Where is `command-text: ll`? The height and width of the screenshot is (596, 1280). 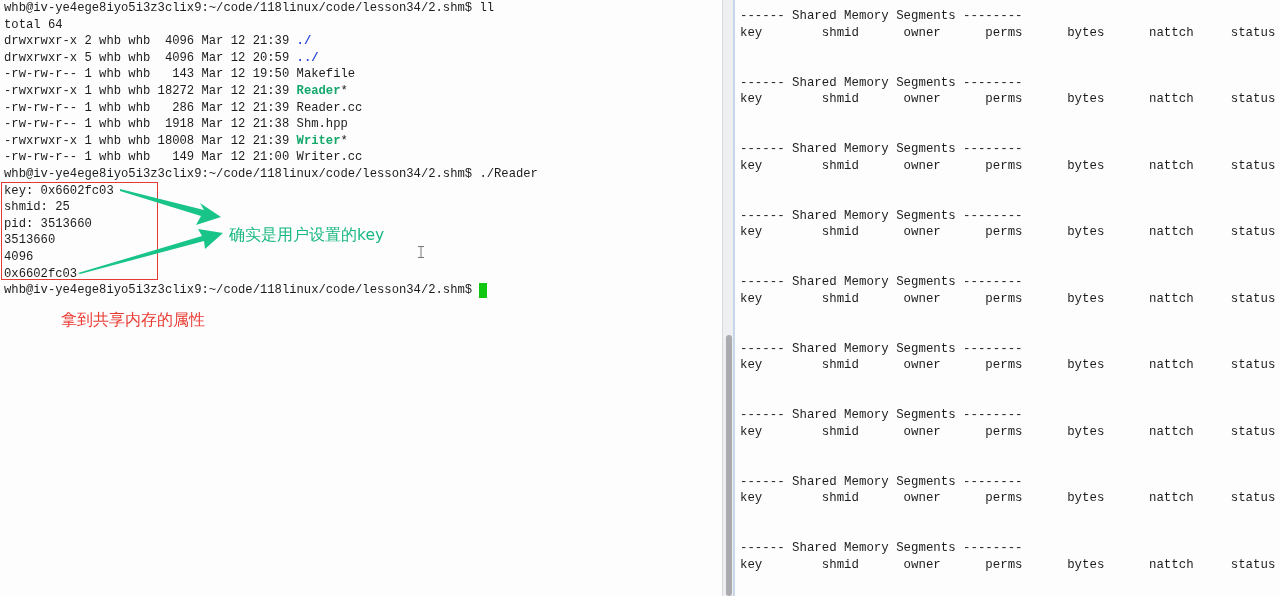 command-text: ll is located at coordinates (487, 8).